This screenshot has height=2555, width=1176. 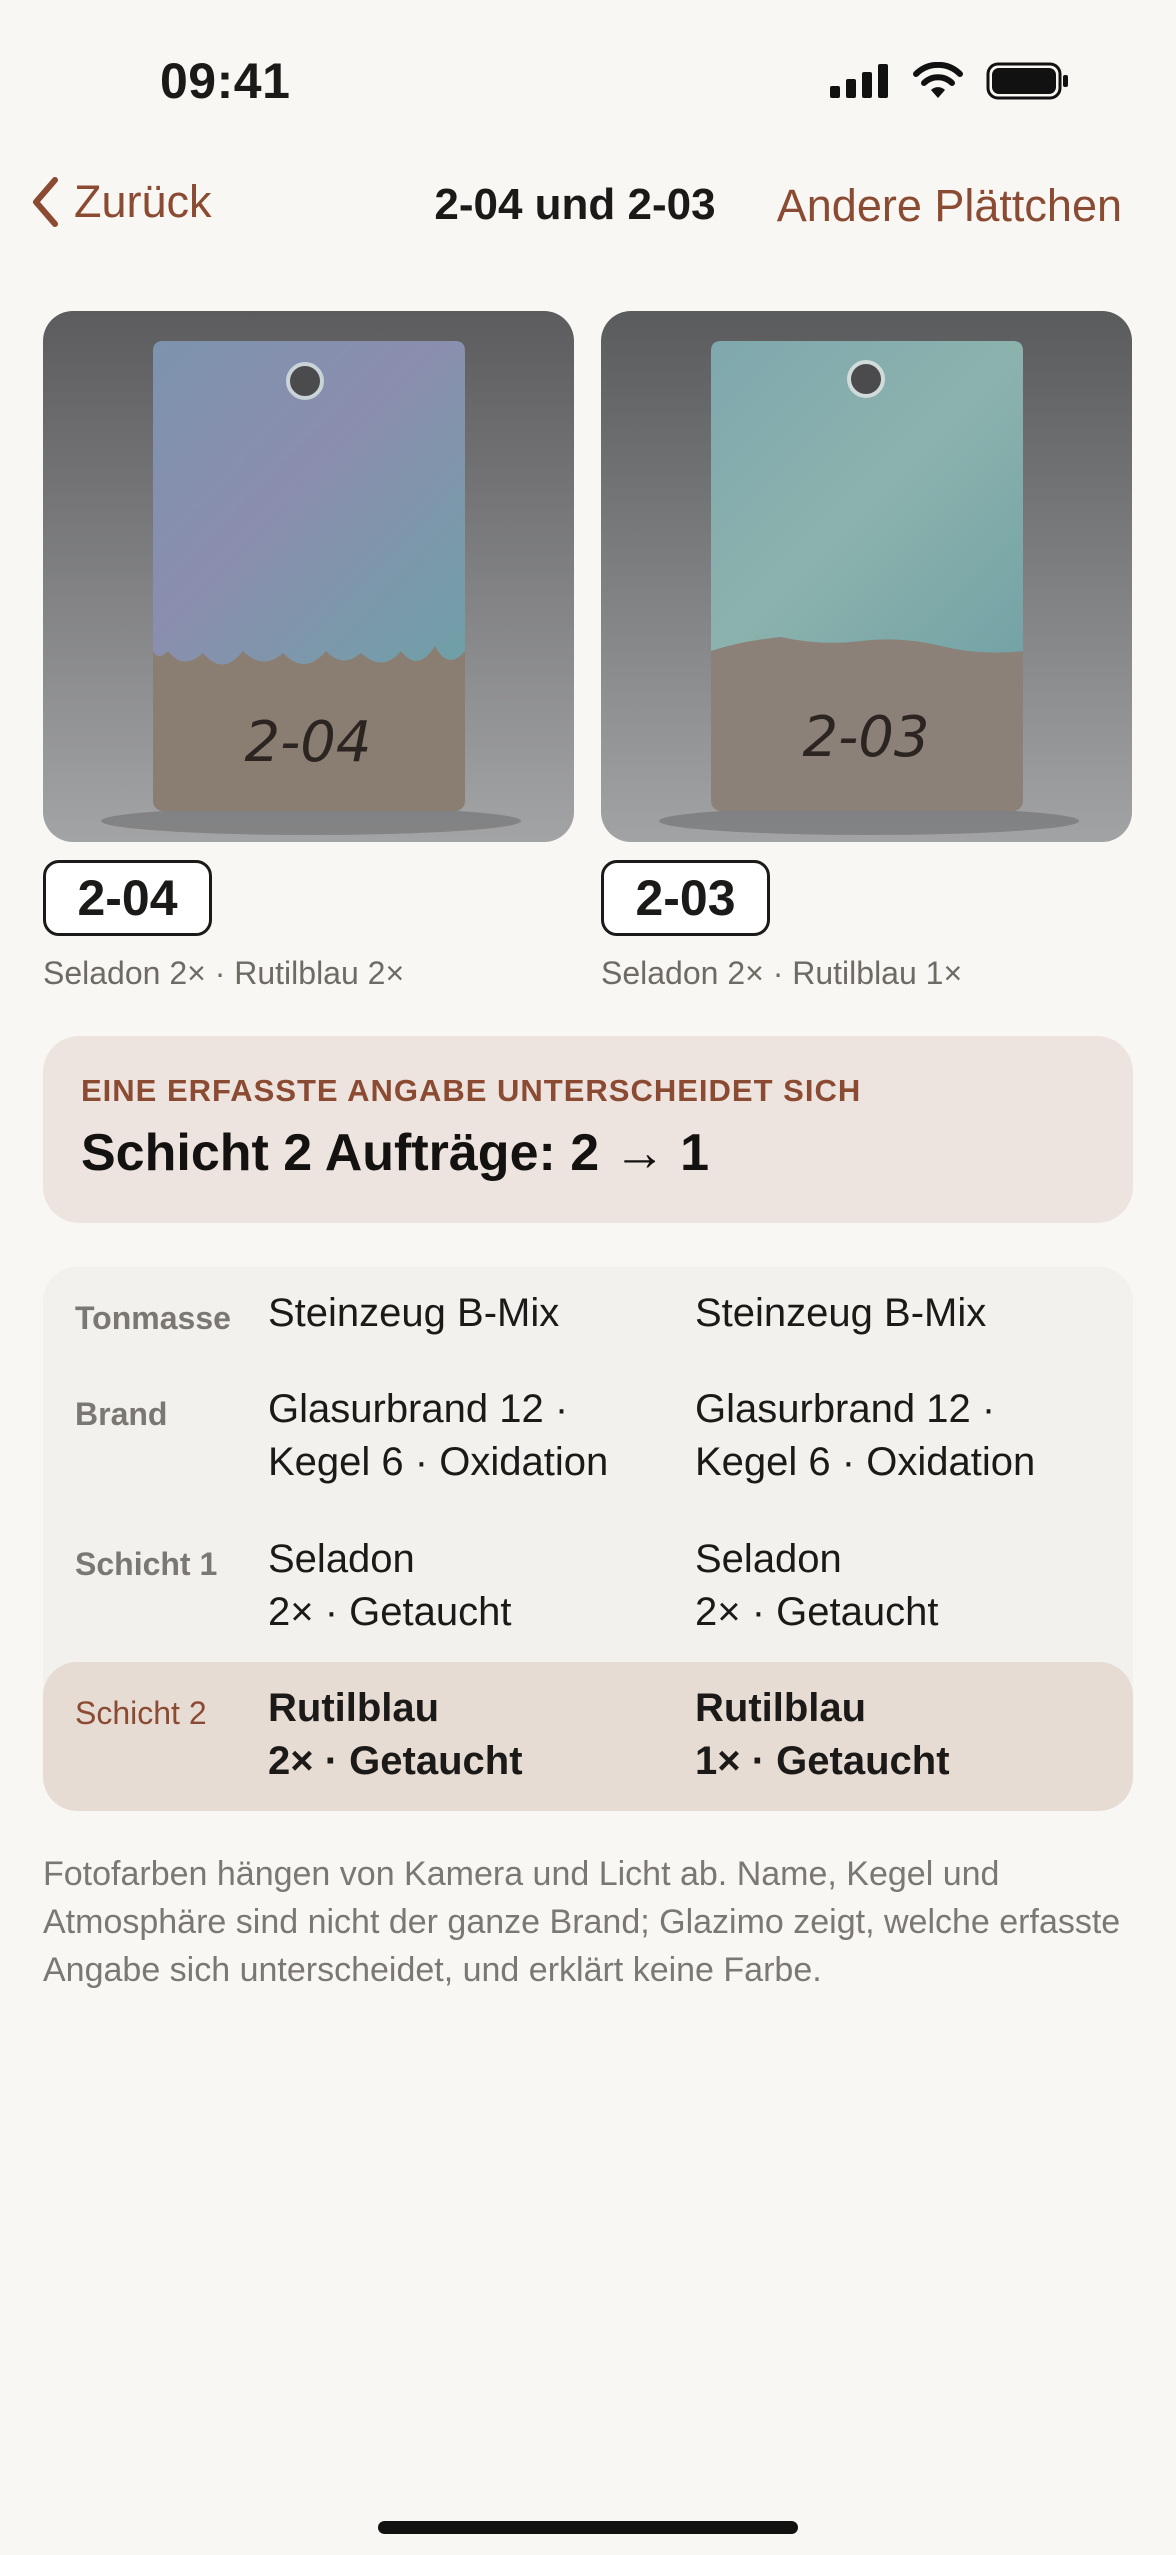 What do you see at coordinates (153, 1318) in the screenshot?
I see `row-label-tonmasse: Tonmasse` at bounding box center [153, 1318].